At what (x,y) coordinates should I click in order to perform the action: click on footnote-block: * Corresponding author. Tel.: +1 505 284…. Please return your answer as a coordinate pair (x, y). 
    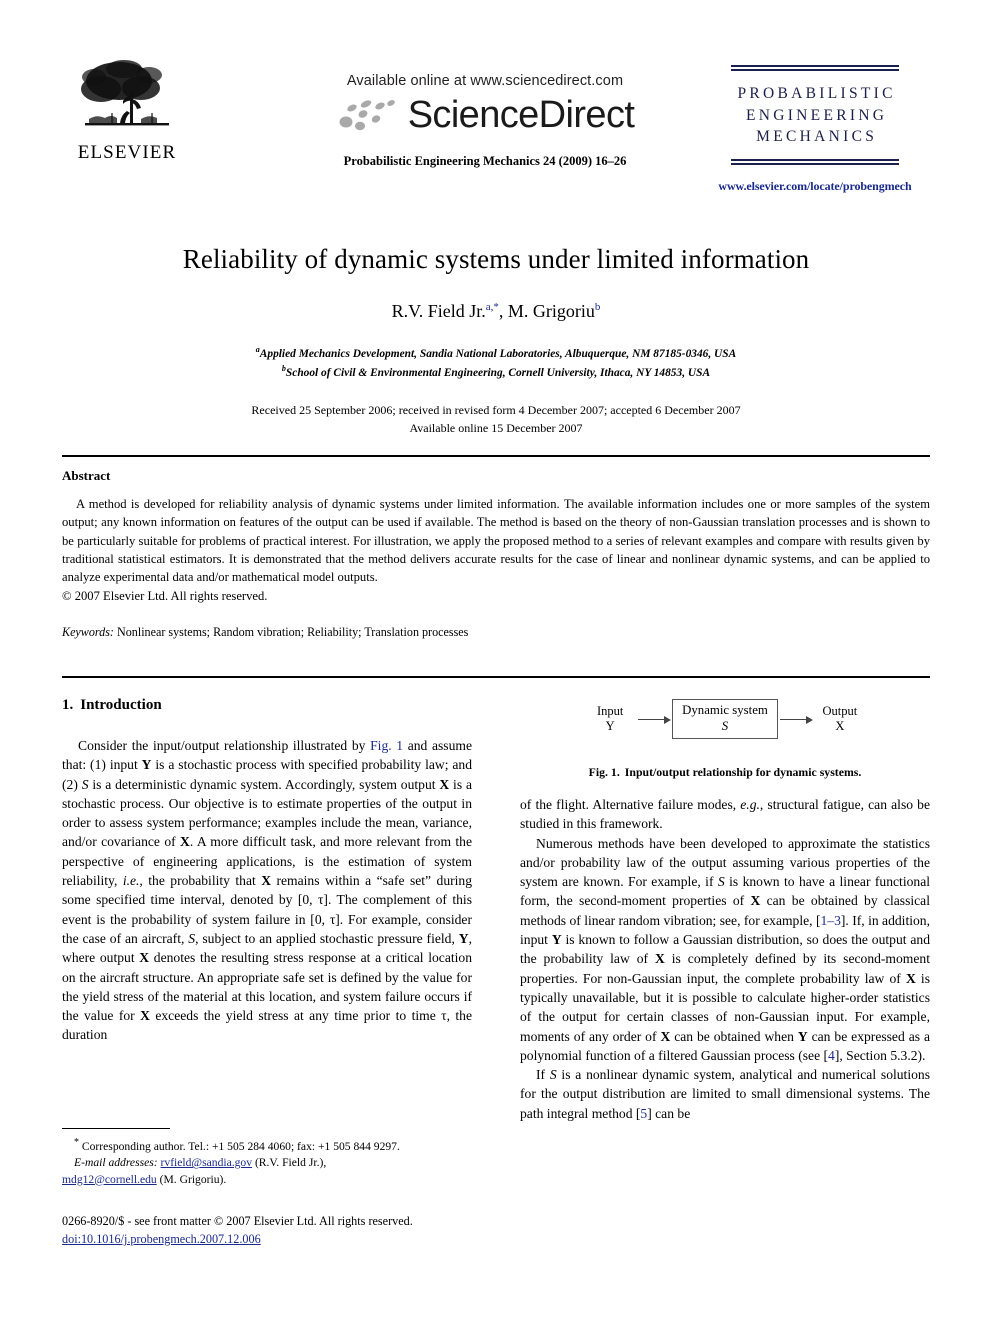
    Looking at the image, I should click on (267, 1158).